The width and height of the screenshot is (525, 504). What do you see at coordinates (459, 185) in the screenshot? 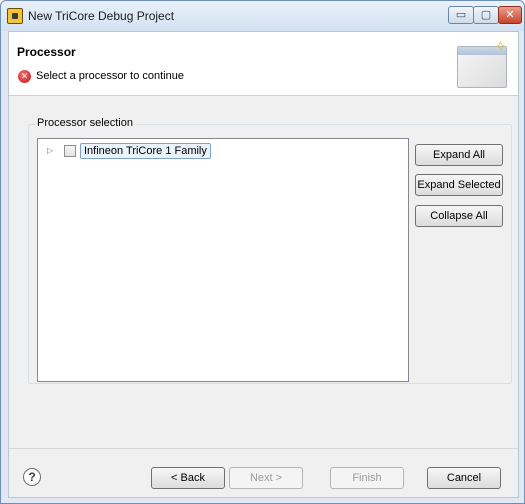
I see `expand-selected-button: Expand Selected` at bounding box center [459, 185].